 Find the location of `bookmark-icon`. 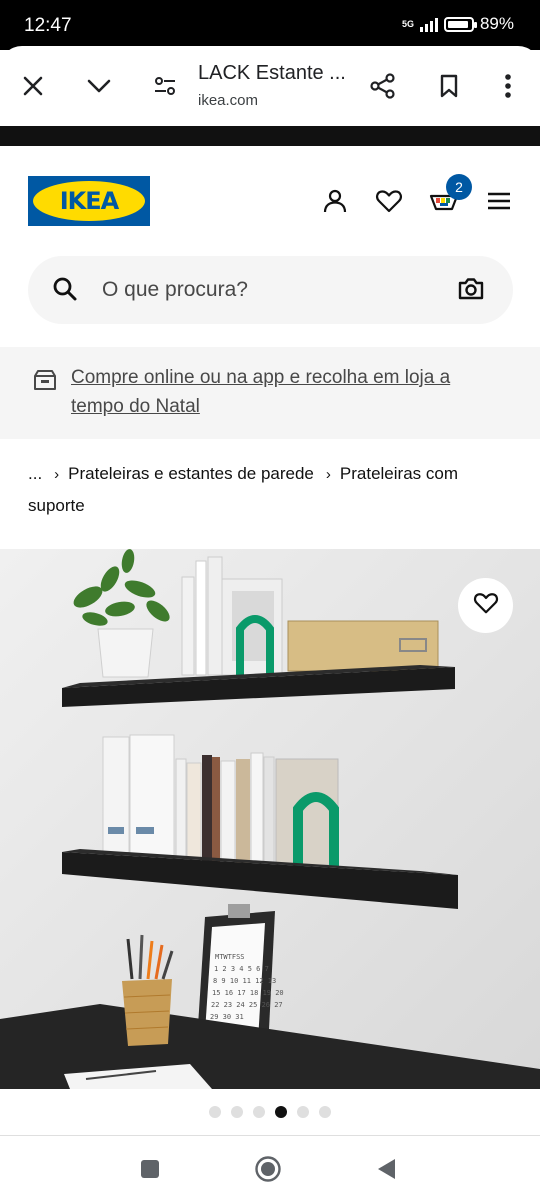

bookmark-icon is located at coordinates (449, 86).